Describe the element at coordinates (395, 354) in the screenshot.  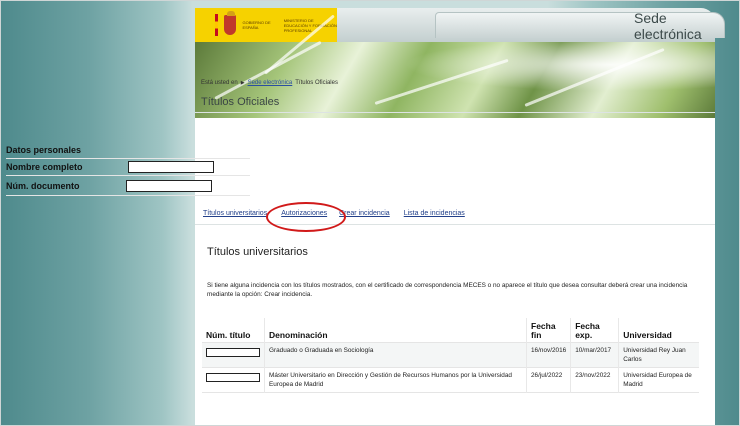
I see `denominacion-cell: Graduado o Graduada en Sociología` at that location.